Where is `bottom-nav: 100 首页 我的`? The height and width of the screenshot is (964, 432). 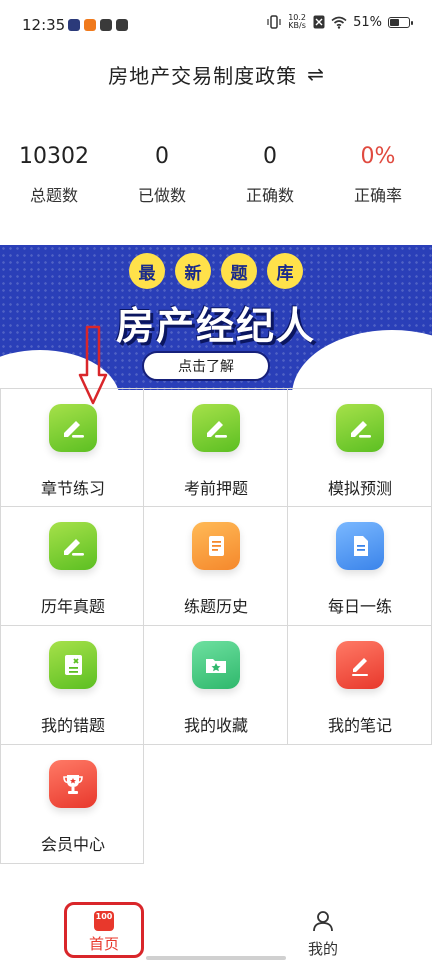
bottom-nav: 100 首页 我的 is located at coordinates (216, 932).